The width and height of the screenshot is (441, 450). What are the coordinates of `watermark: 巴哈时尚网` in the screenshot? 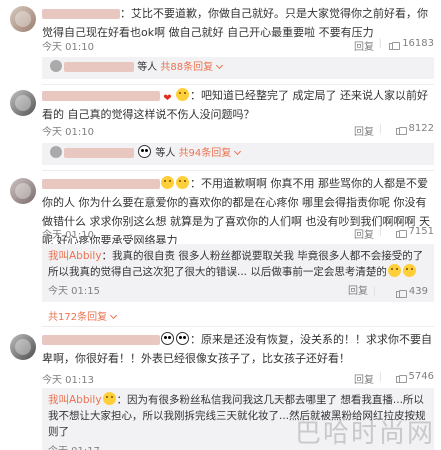 It's located at (364, 434).